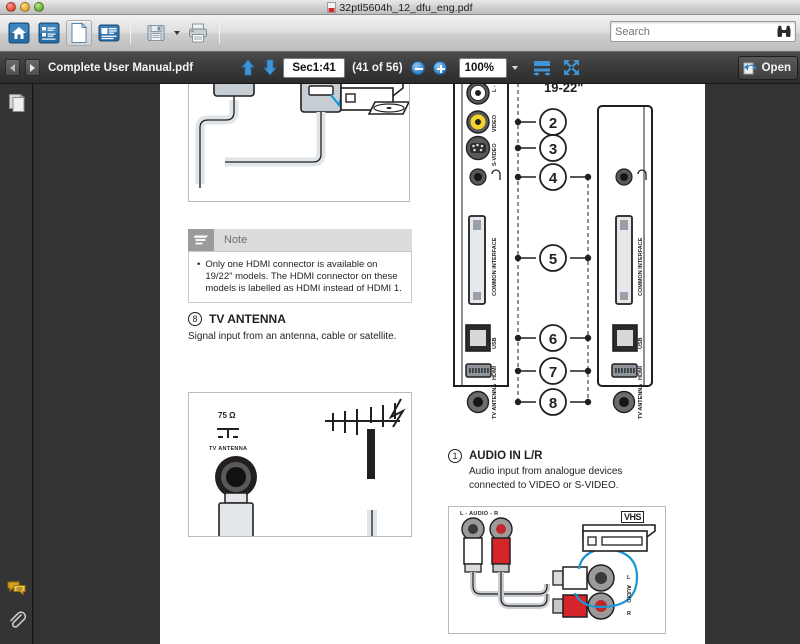 The image size is (800, 644). I want to click on sidebar-item-attachments, so click(17, 620).